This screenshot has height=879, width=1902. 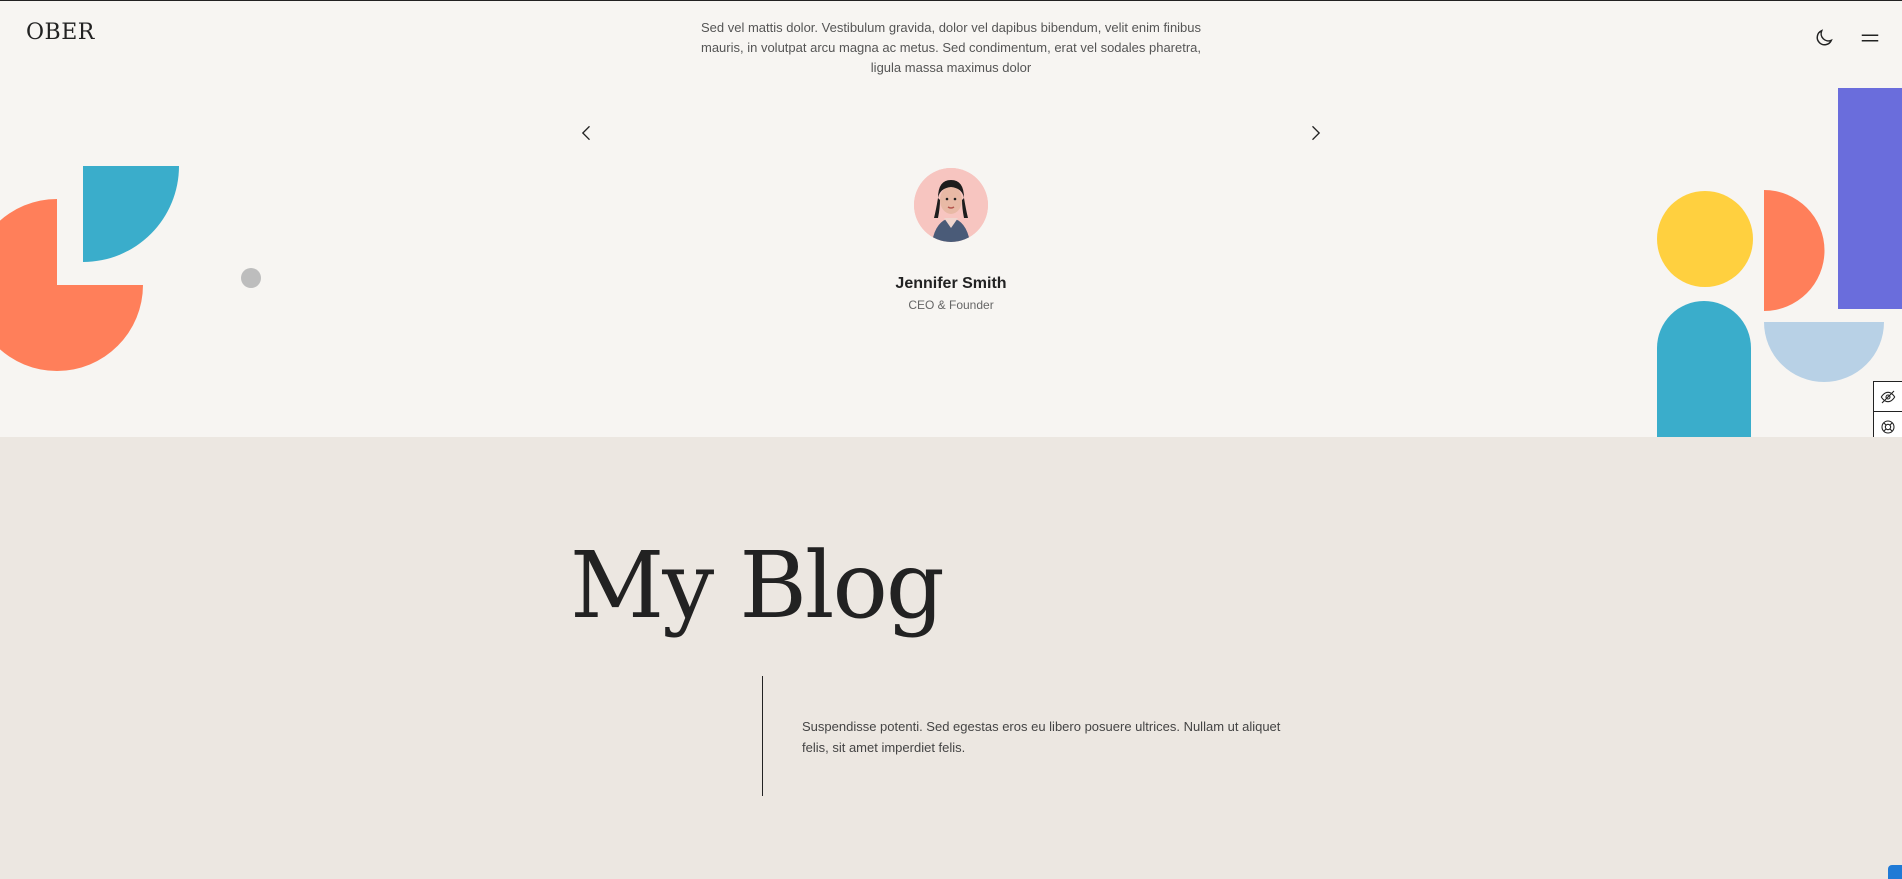 I want to click on teal-quarter-circle-shape, so click(x=131, y=214).